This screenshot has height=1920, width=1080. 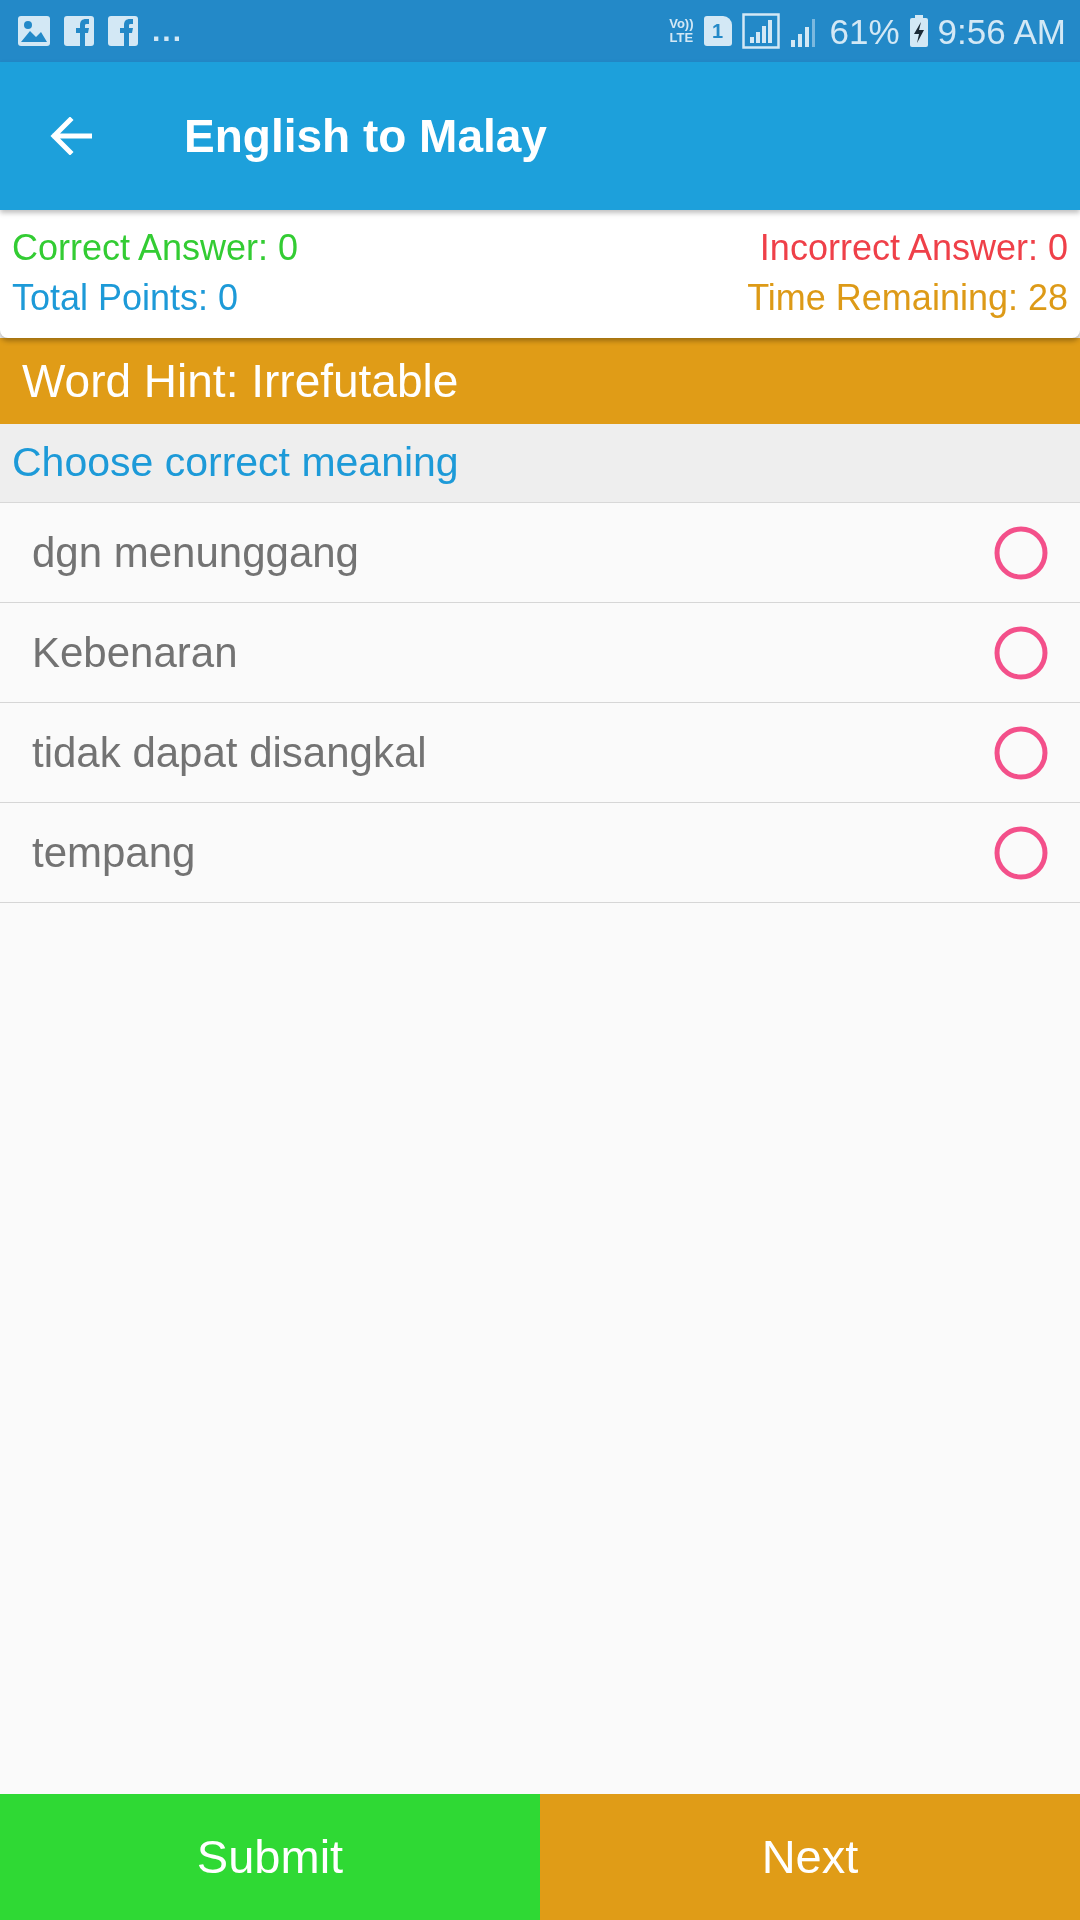 I want to click on clock-text: 9:56 AM, so click(x=1001, y=31).